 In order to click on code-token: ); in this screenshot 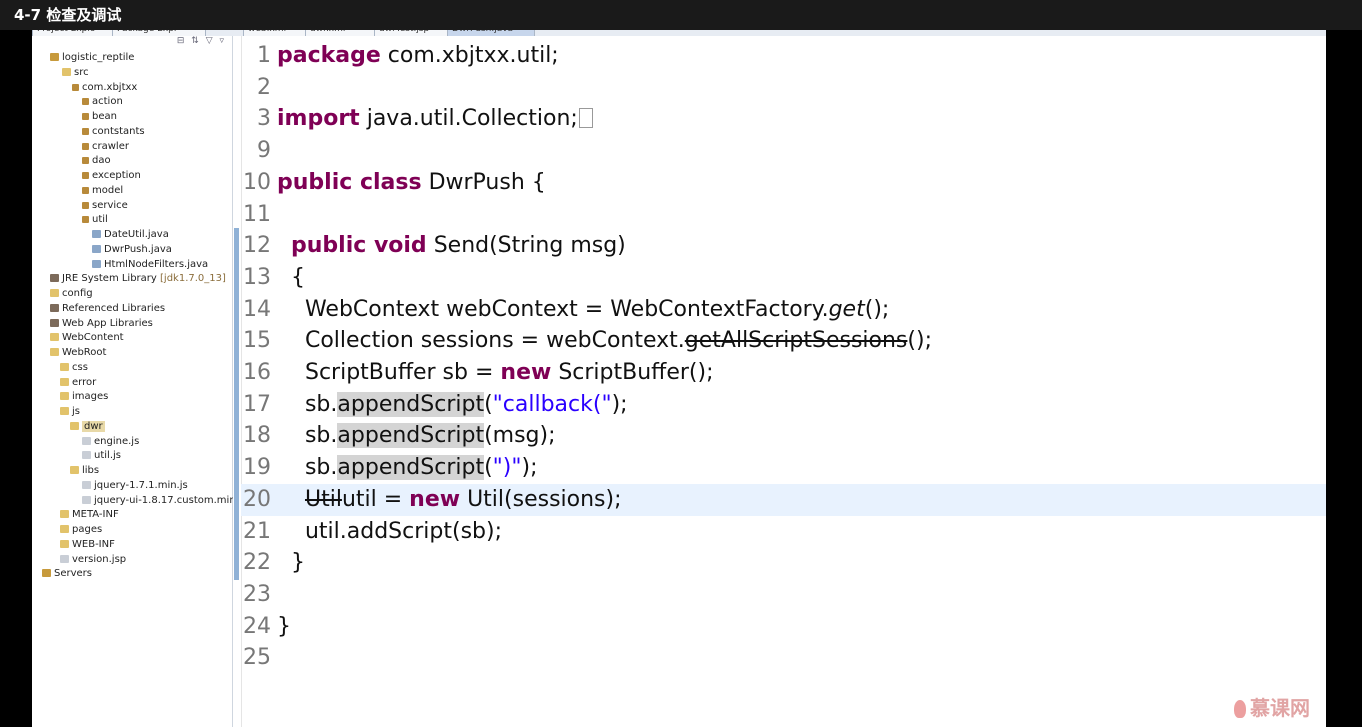, I will do `click(529, 468)`.